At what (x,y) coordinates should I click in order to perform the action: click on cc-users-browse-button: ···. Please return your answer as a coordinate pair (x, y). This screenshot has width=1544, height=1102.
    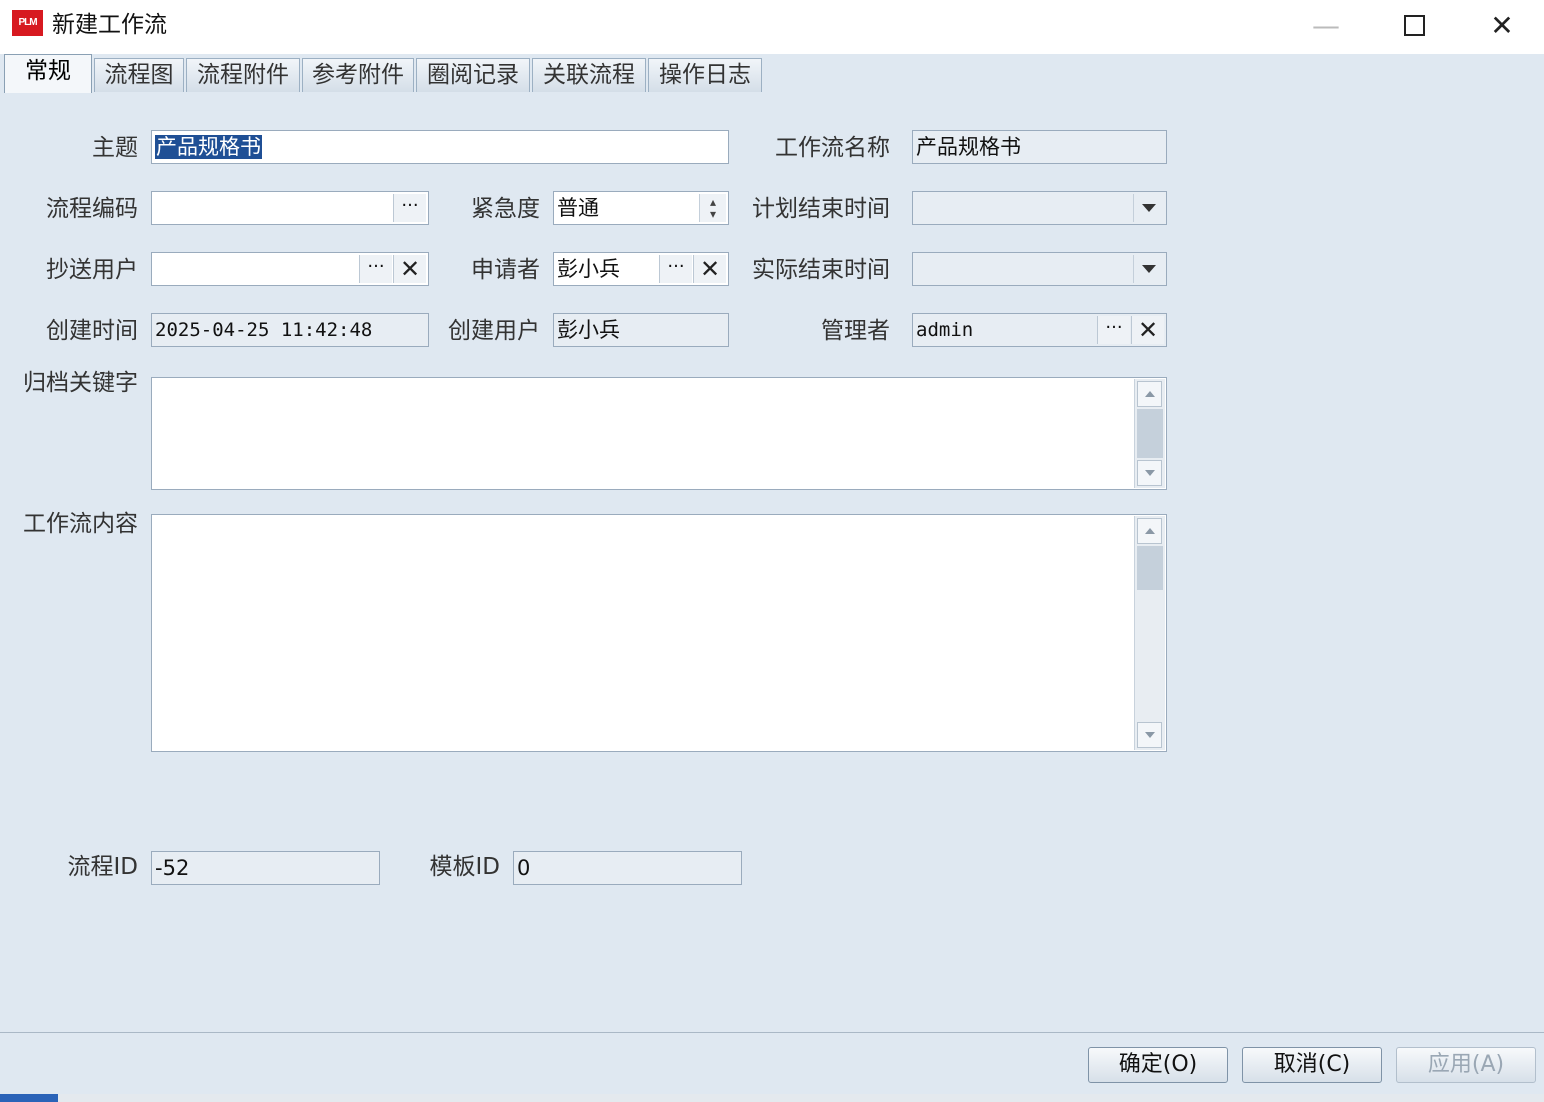
    Looking at the image, I should click on (375, 269).